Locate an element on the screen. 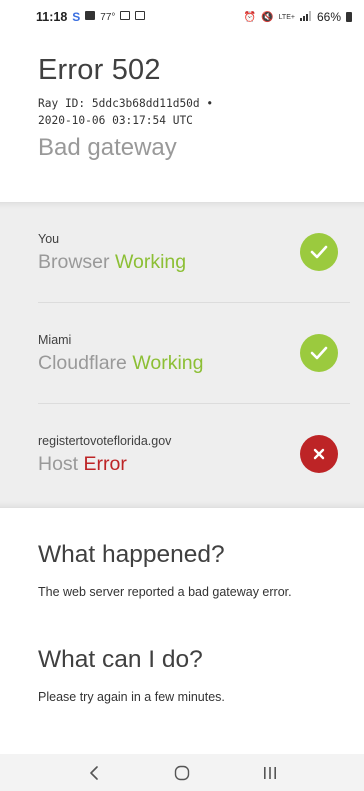  weather-temp: 77° is located at coordinates (108, 17).